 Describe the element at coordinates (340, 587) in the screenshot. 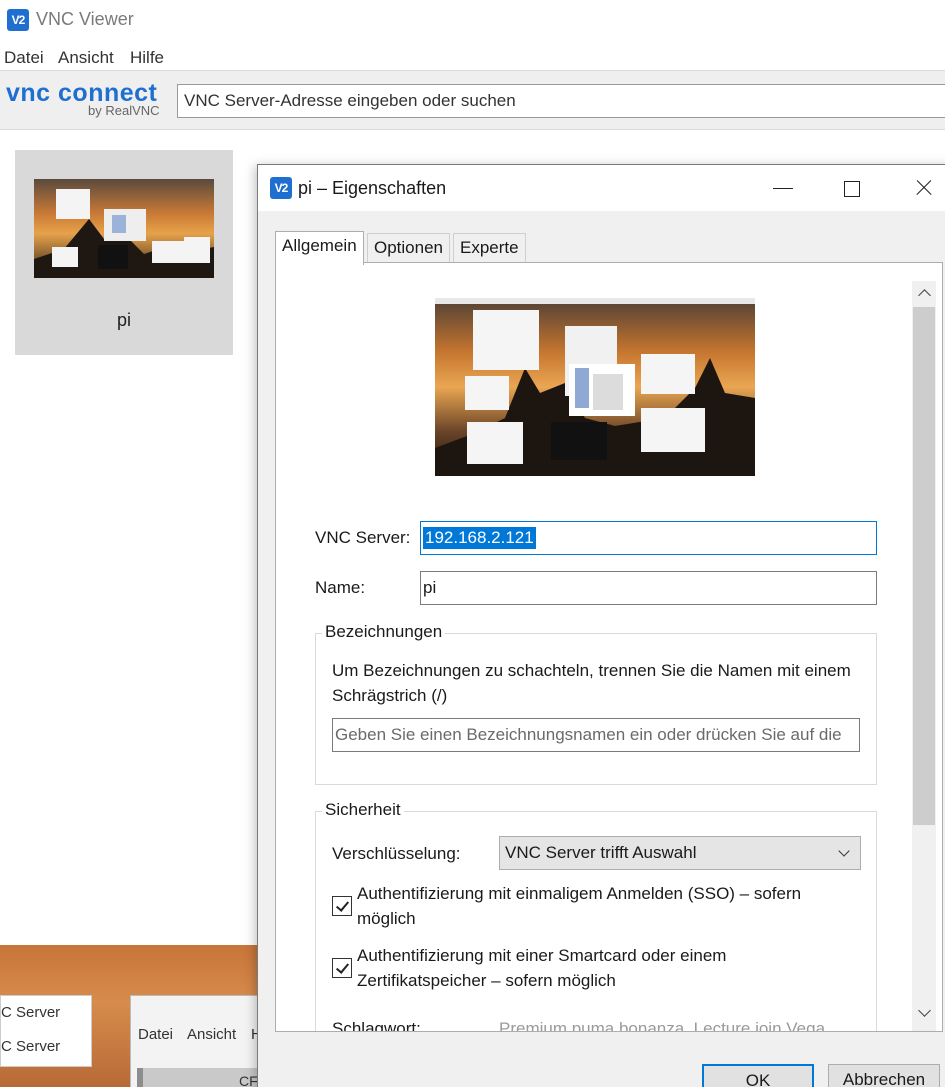

I see `name-label: Name:` at that location.